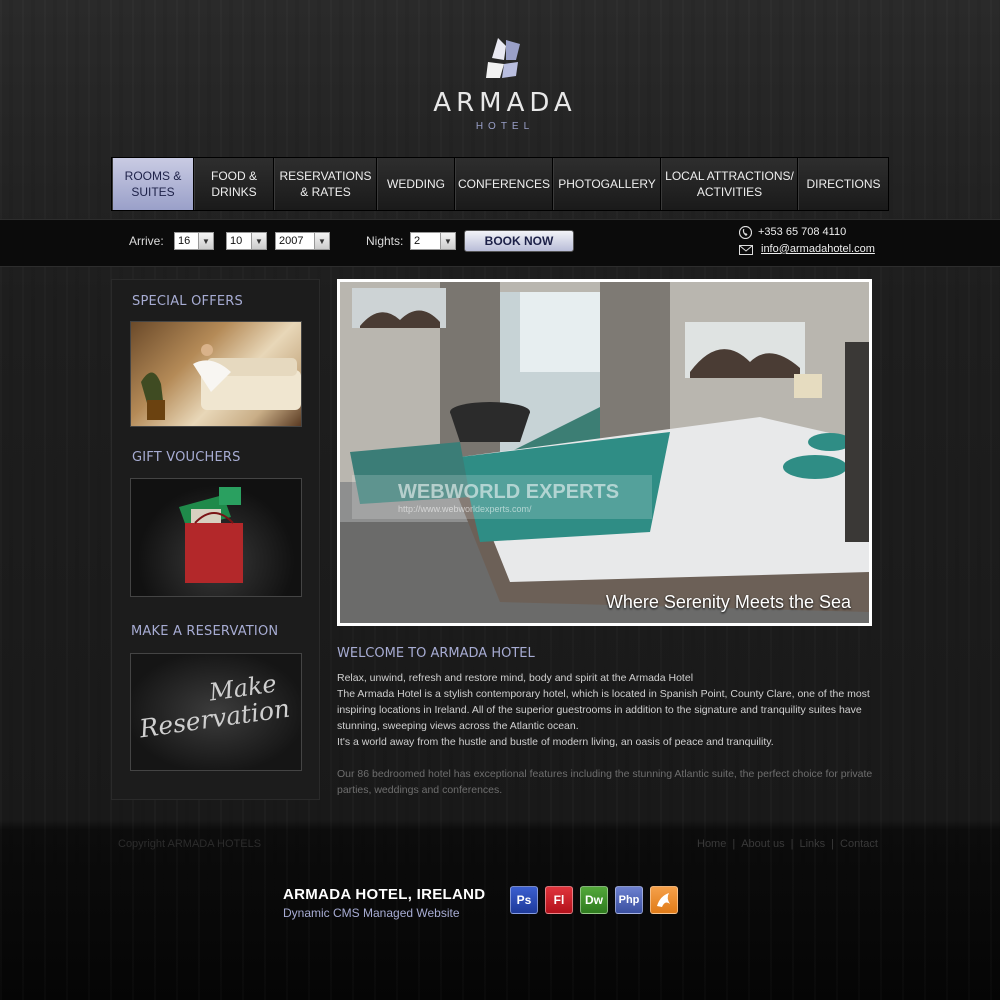  What do you see at coordinates (787, 844) in the screenshot?
I see `footer-links: Home | About us | Links | Contact` at bounding box center [787, 844].